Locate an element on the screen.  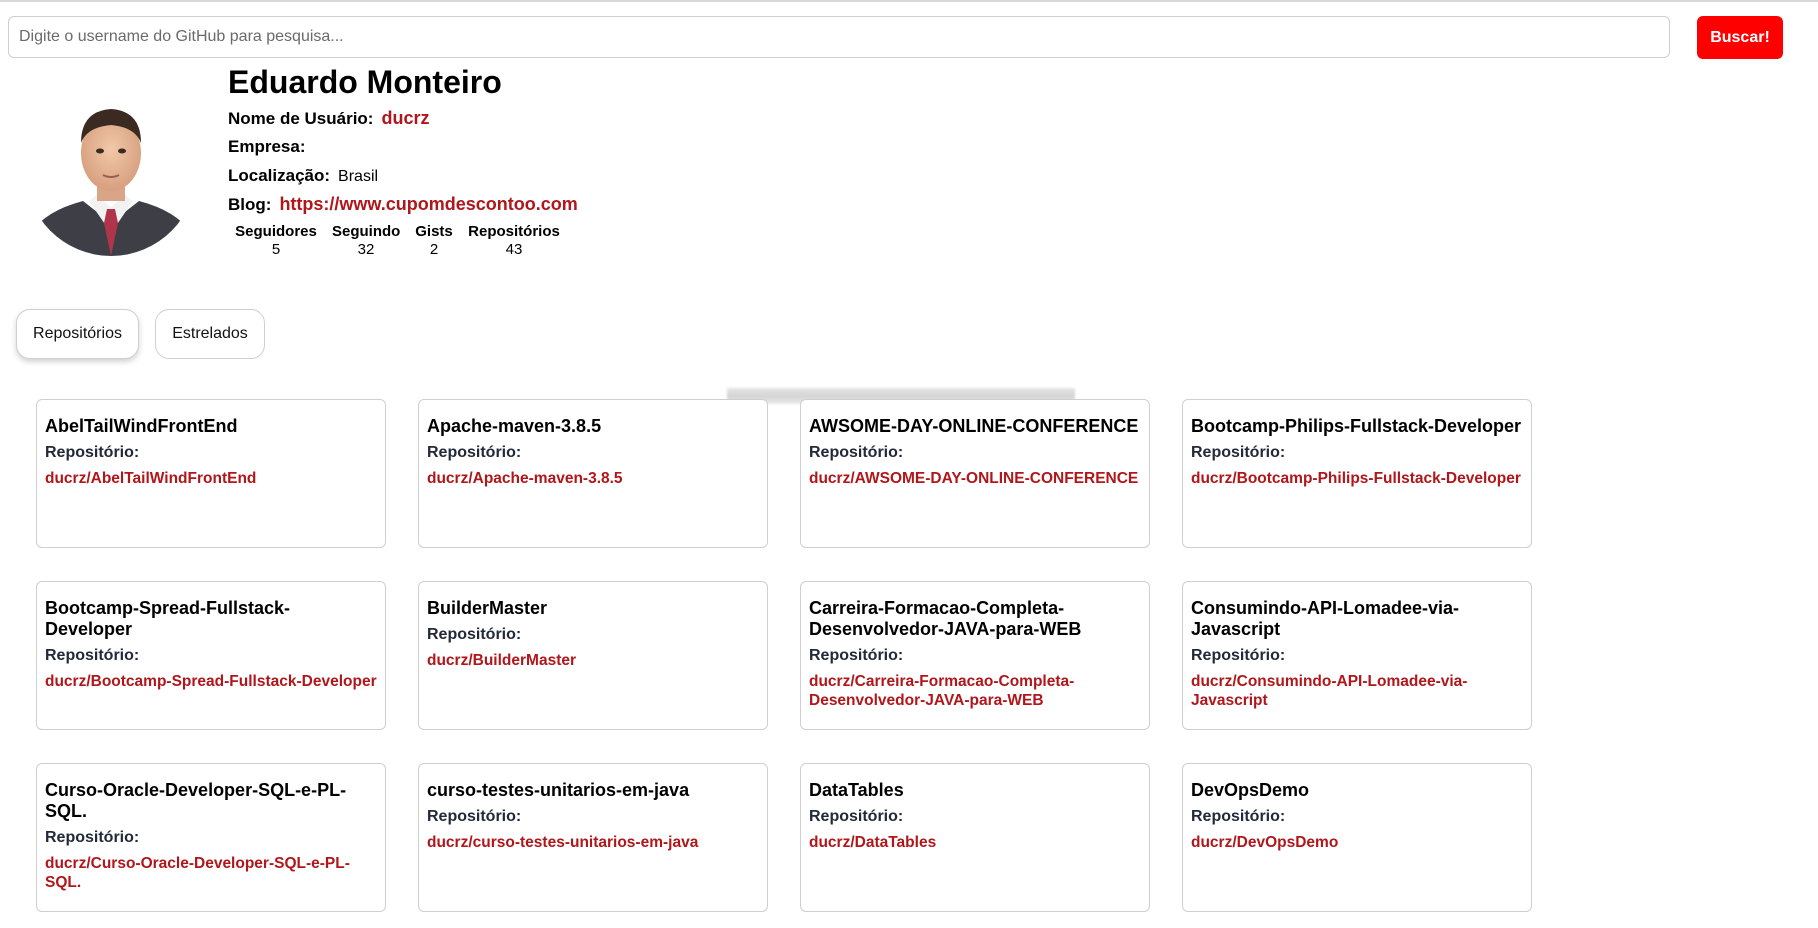
username-link: ducrz is located at coordinates (405, 118).